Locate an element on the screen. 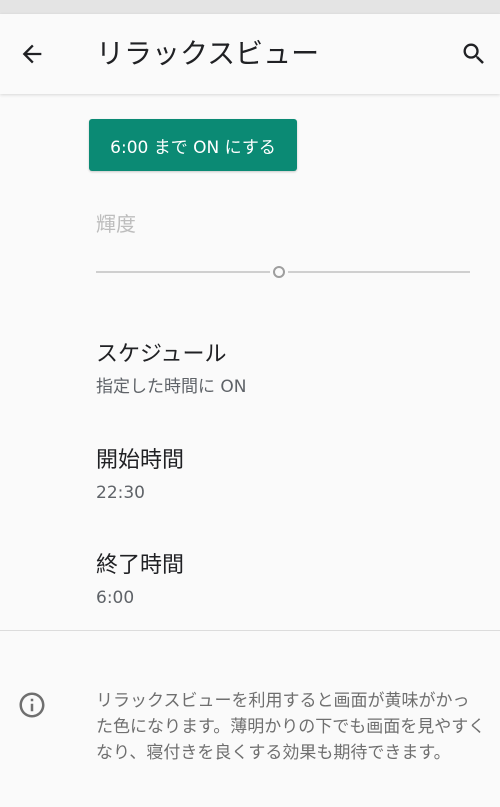 The image size is (500, 807). app-bar: リラックスビュー is located at coordinates (250, 54).